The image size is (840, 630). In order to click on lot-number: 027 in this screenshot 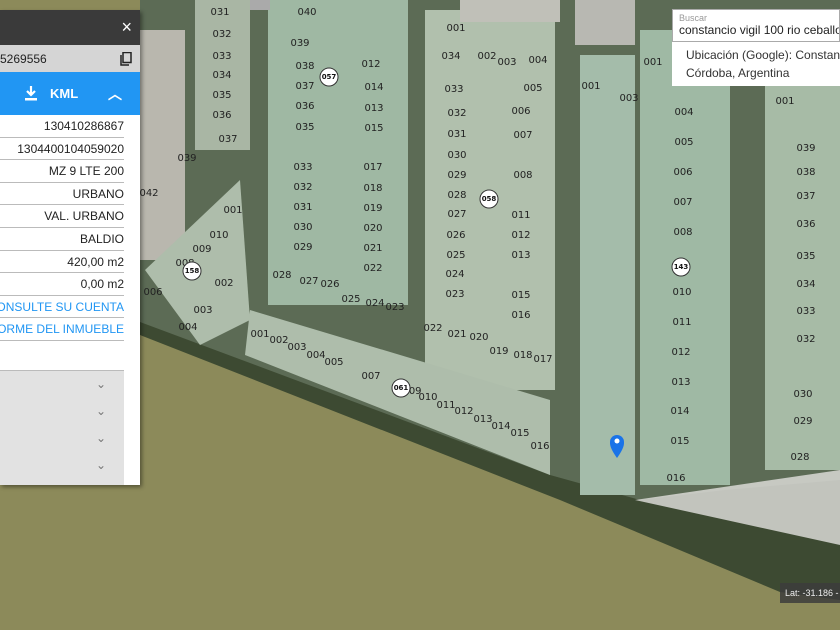, I will do `click(308, 281)`.